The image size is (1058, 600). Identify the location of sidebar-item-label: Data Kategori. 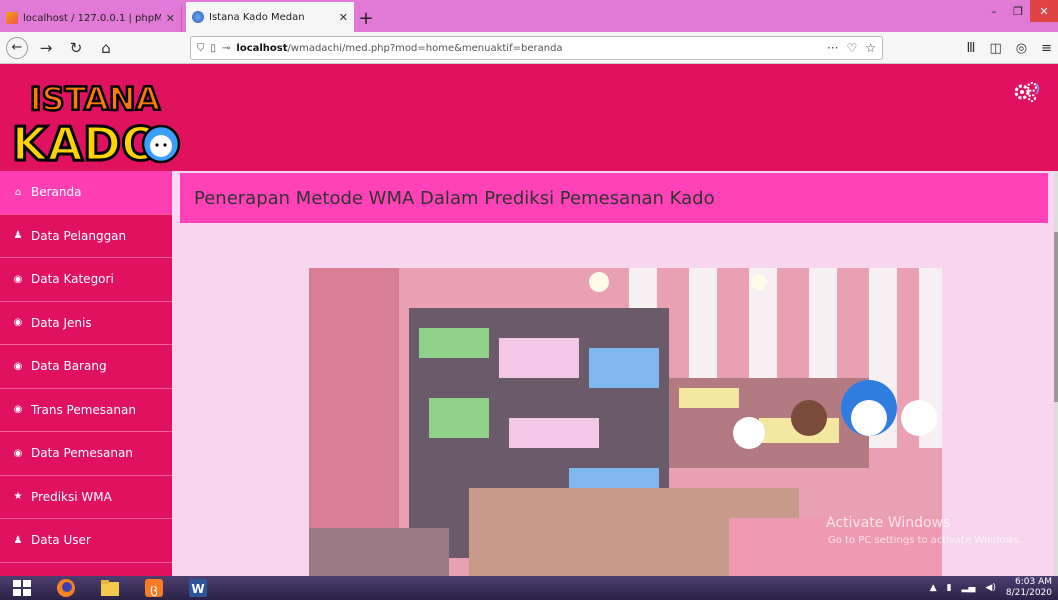
(72, 279).